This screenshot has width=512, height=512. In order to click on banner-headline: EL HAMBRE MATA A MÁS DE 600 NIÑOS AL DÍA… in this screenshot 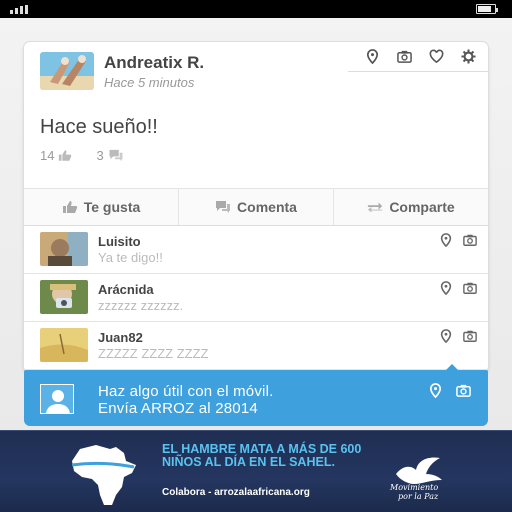, I will do `click(262, 455)`.